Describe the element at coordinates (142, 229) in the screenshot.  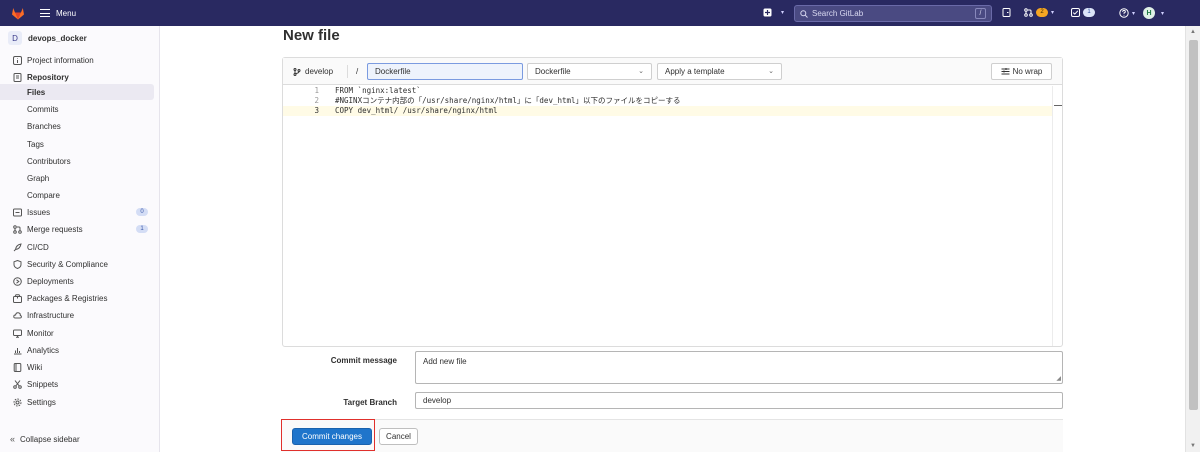
I see `merge-requests-count-badge: 1` at that location.